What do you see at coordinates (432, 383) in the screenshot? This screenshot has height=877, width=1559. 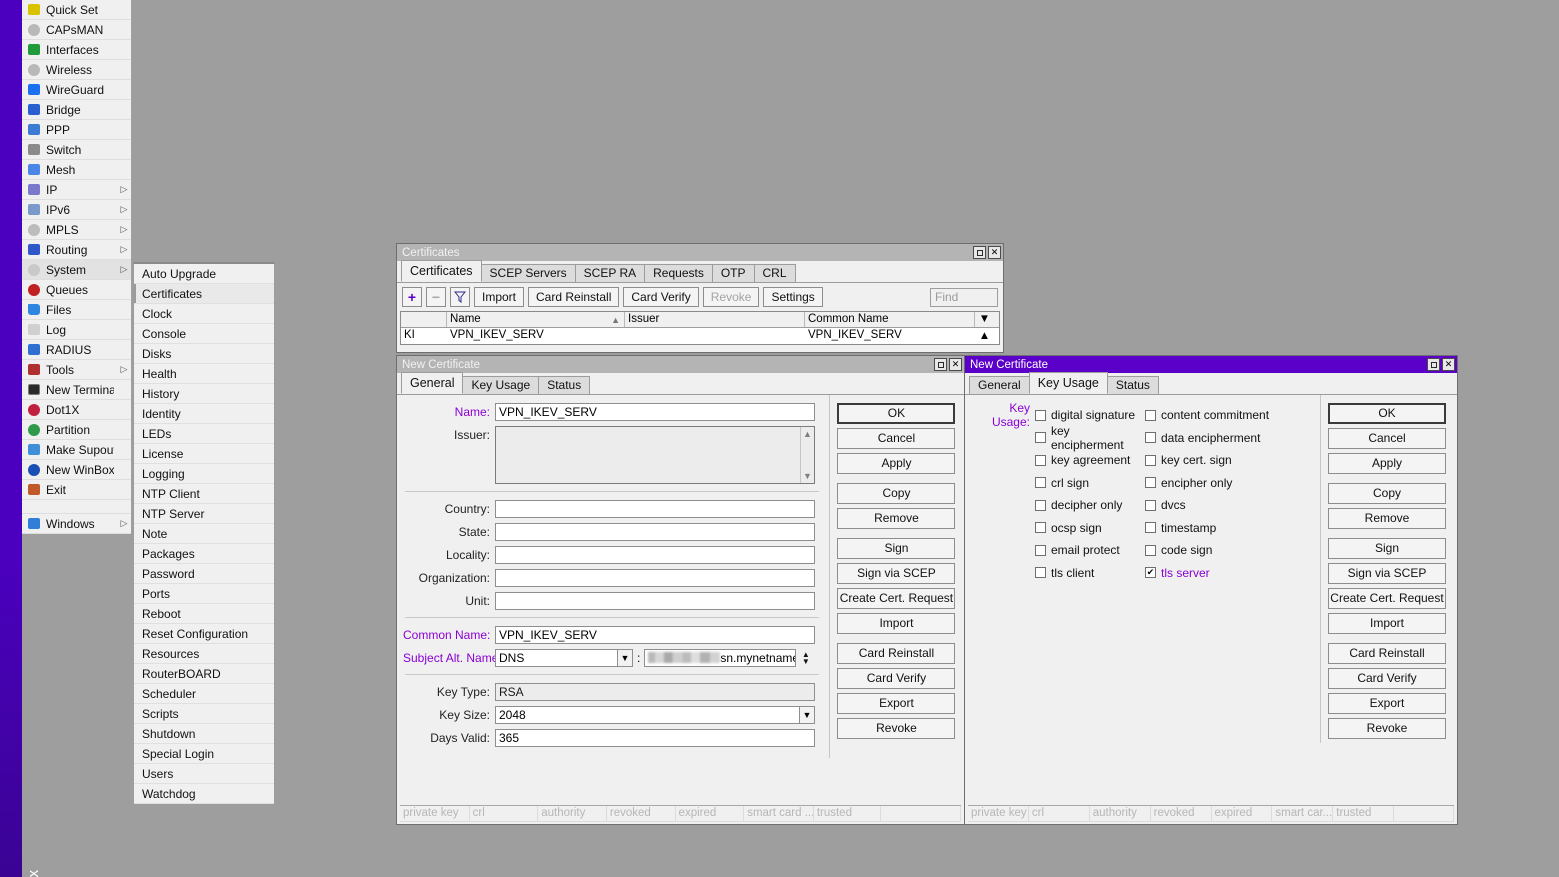 I see `tab-general: General` at bounding box center [432, 383].